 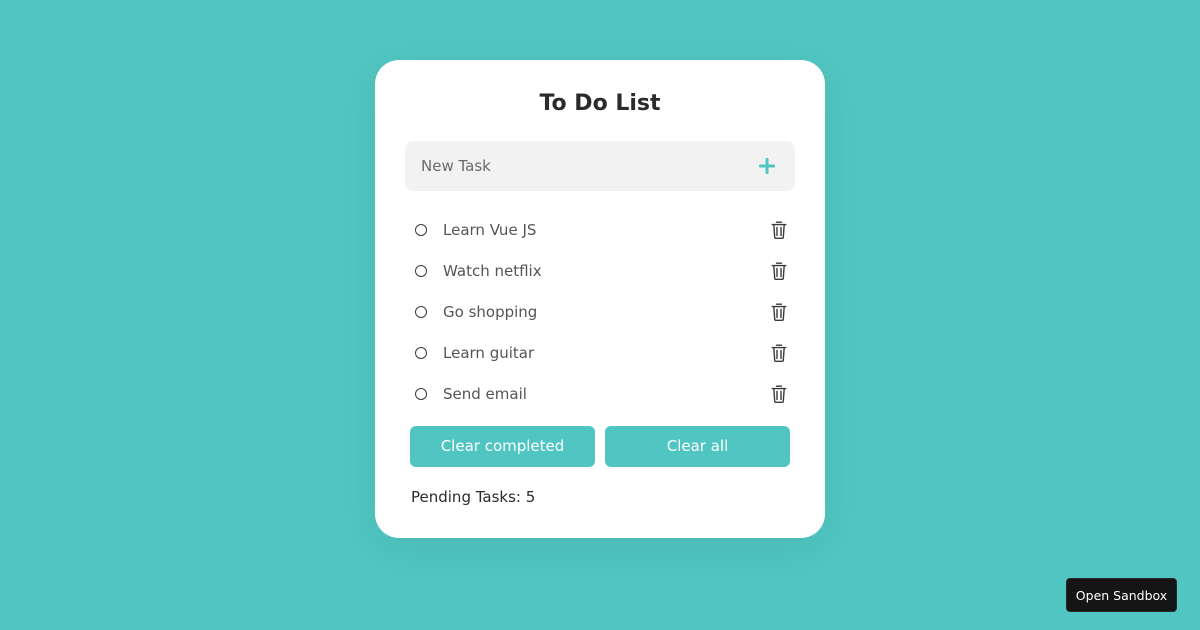 What do you see at coordinates (489, 353) in the screenshot?
I see `task-label: Learn guitar` at bounding box center [489, 353].